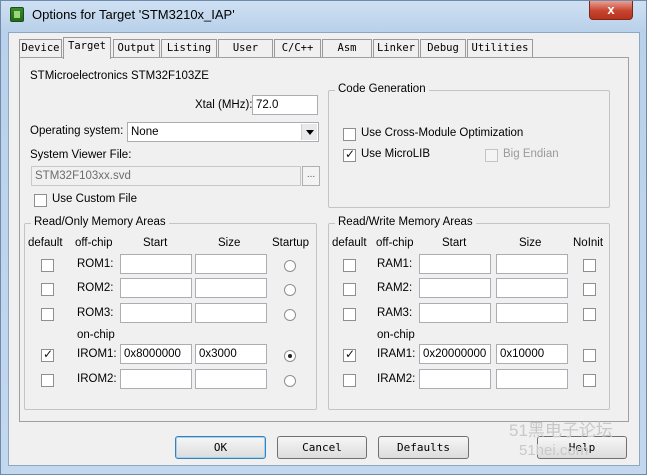 The width and height of the screenshot is (647, 475). What do you see at coordinates (156, 379) in the screenshot?
I see `irom2-start-input` at bounding box center [156, 379].